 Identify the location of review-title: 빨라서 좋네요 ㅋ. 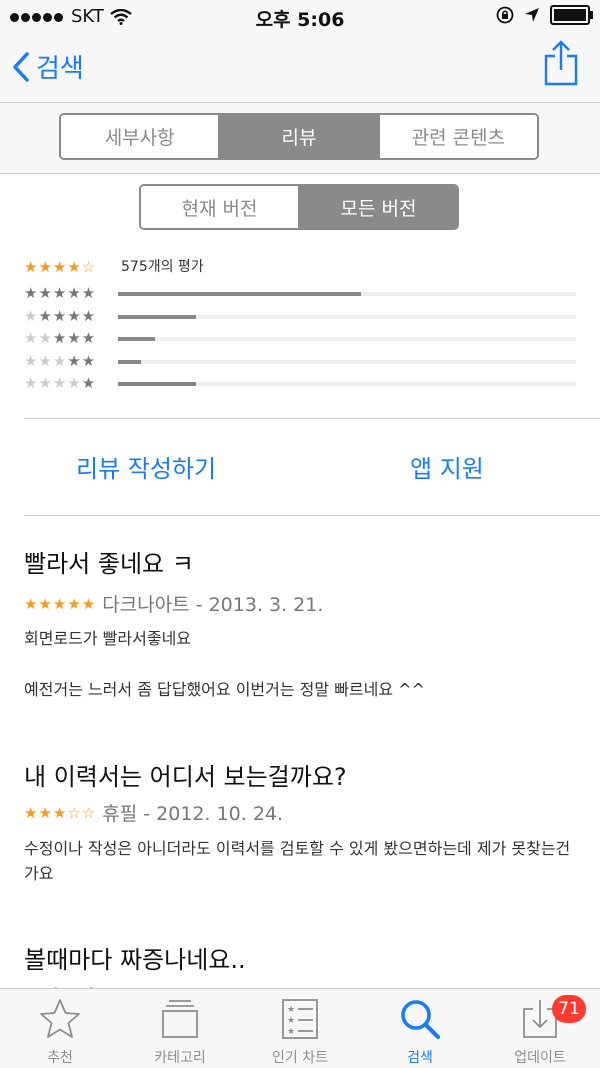
(109, 564).